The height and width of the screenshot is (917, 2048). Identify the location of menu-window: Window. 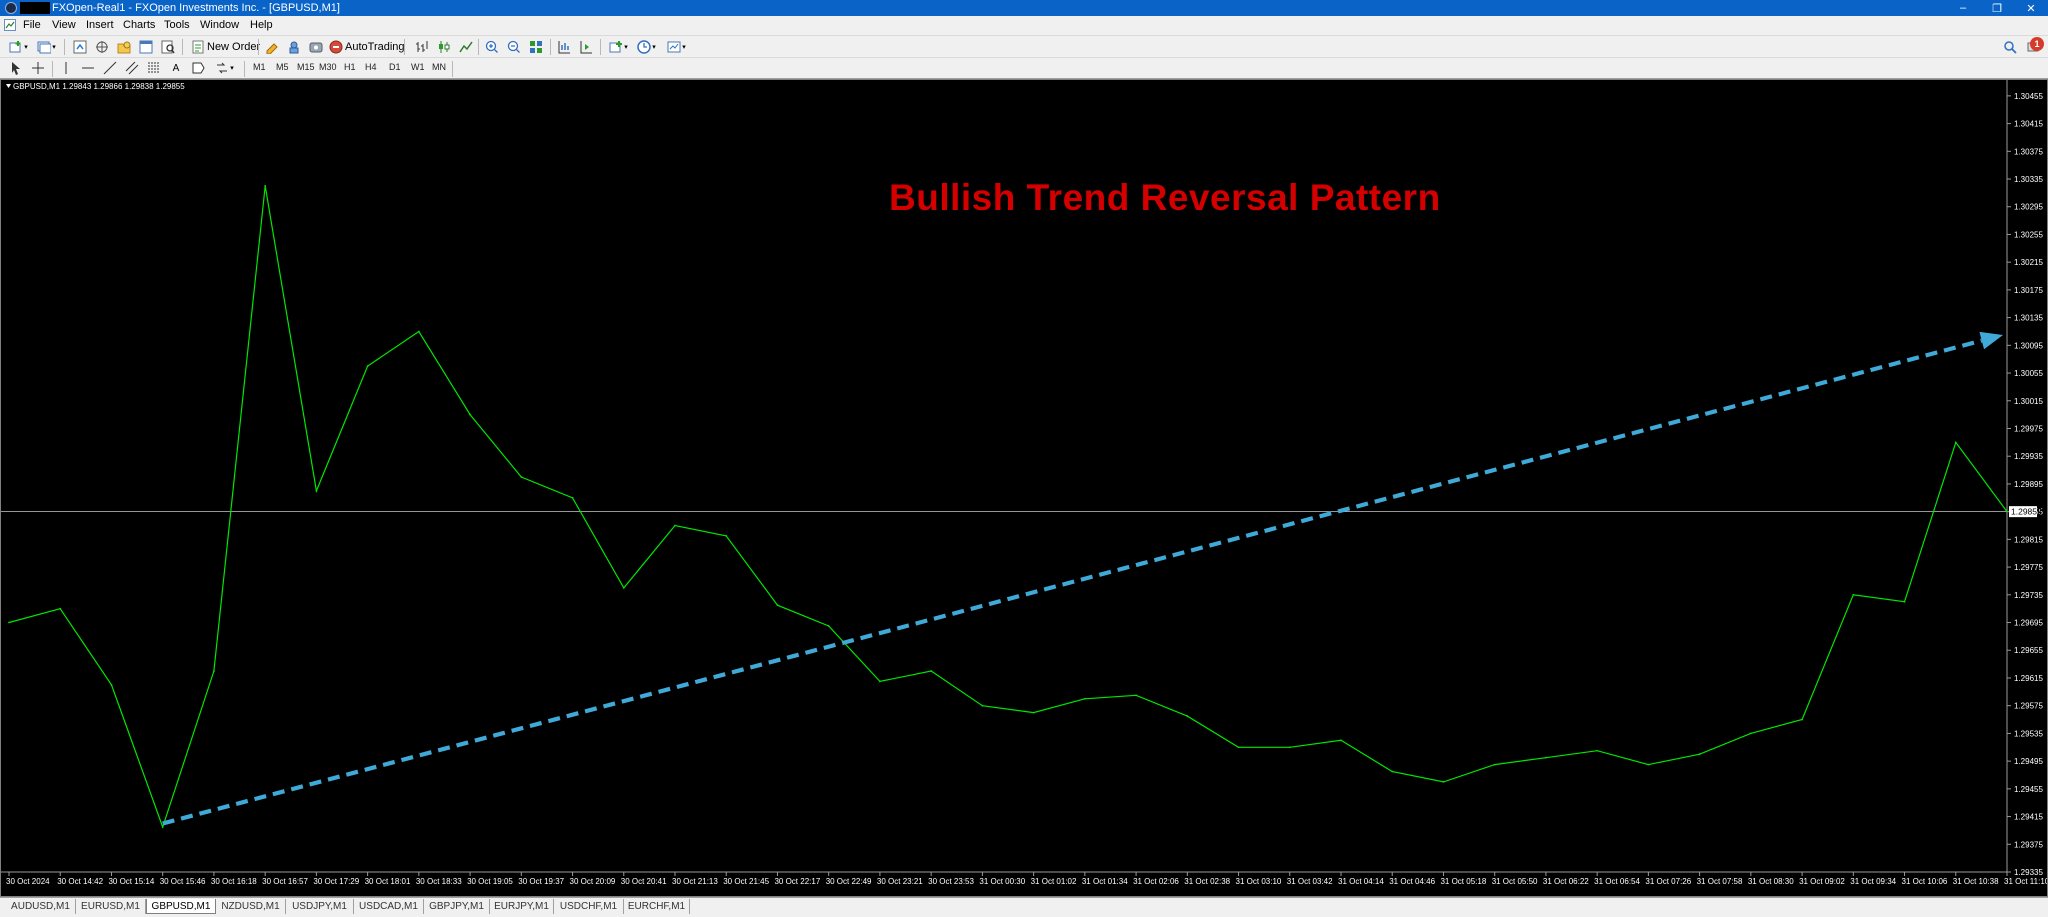
(219, 25).